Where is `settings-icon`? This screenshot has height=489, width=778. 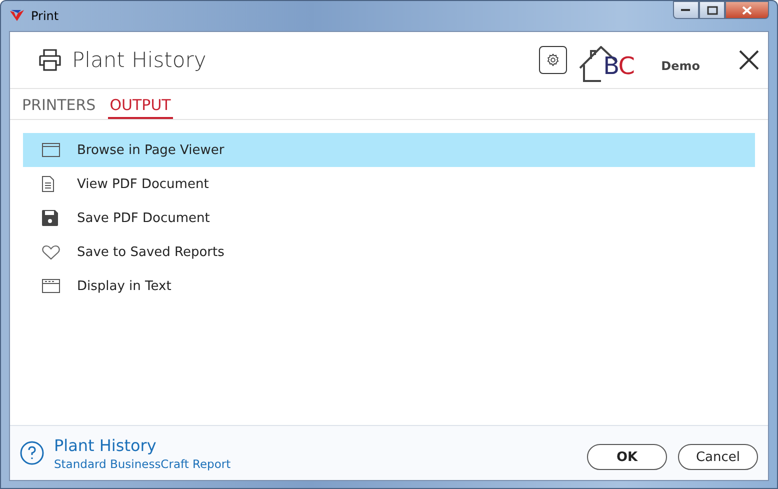
settings-icon is located at coordinates (553, 60).